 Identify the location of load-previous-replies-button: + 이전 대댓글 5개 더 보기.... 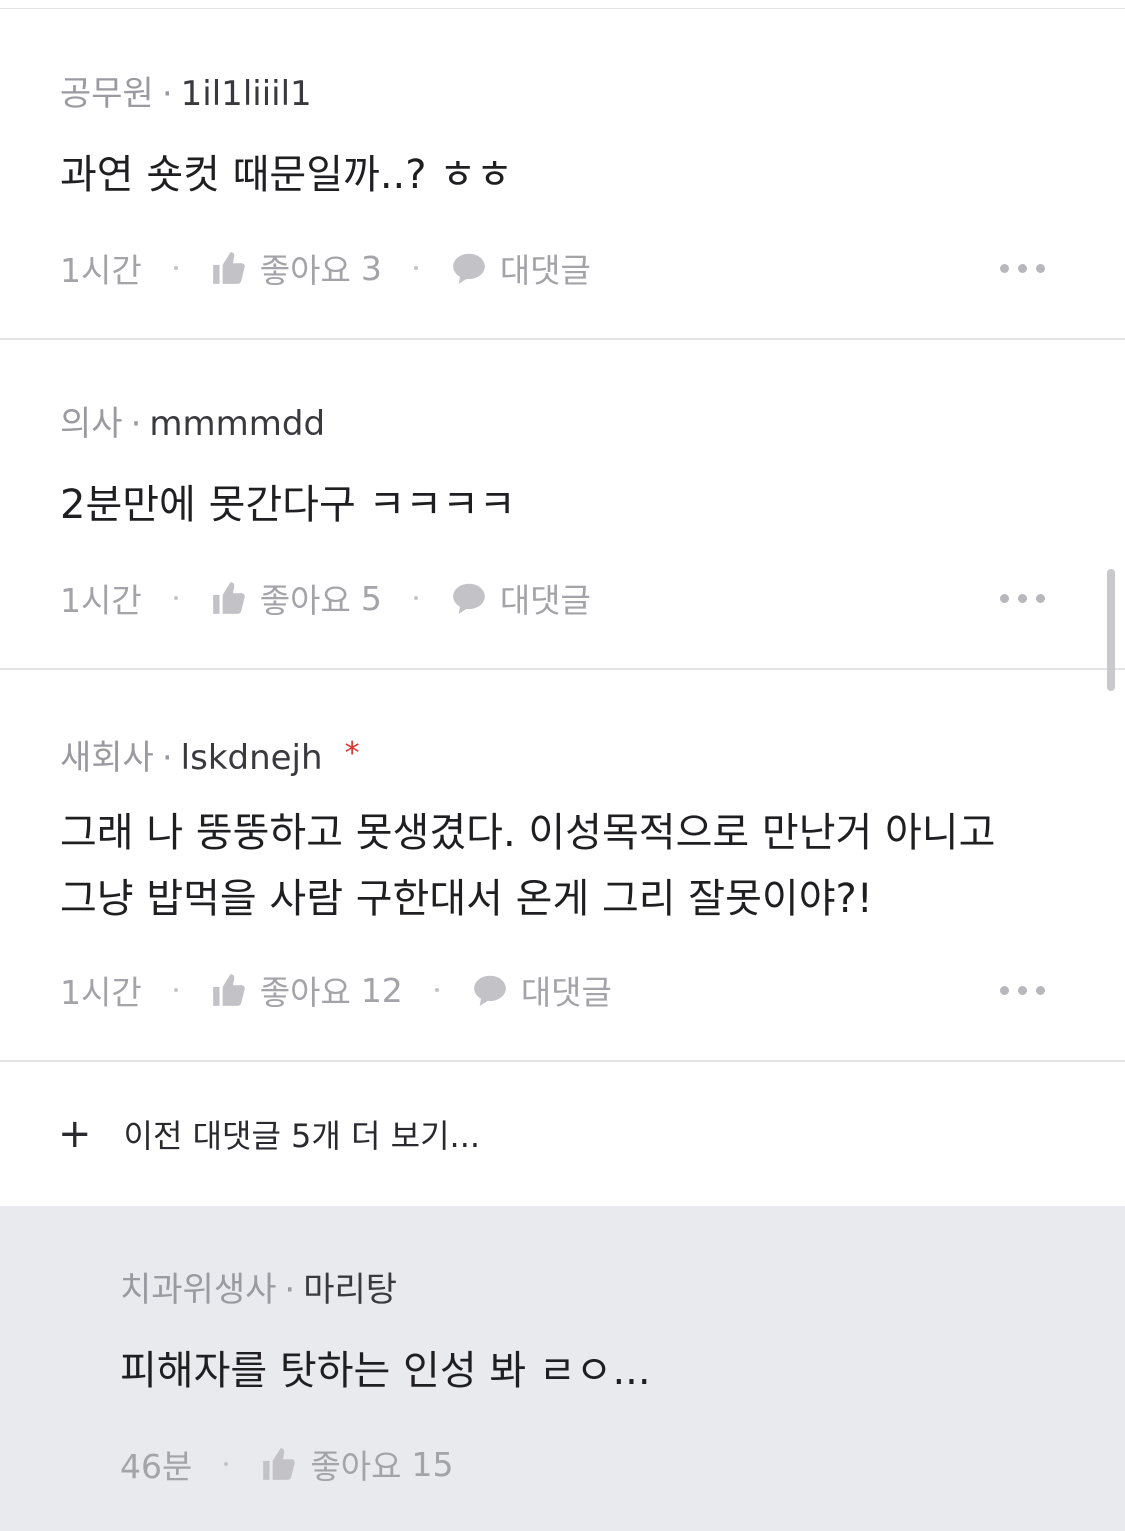
(562, 1134).